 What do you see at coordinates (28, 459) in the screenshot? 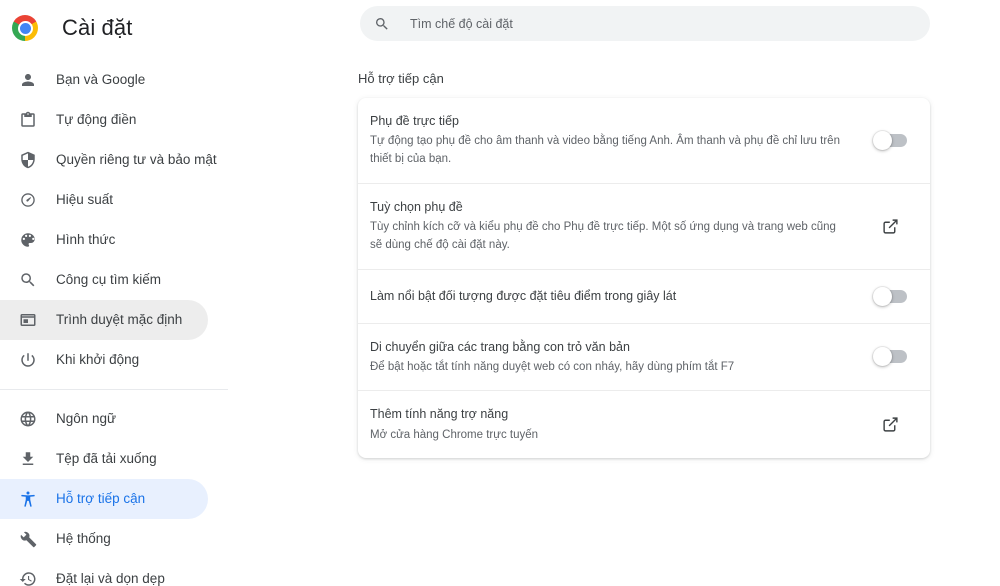
I see `download-icon` at bounding box center [28, 459].